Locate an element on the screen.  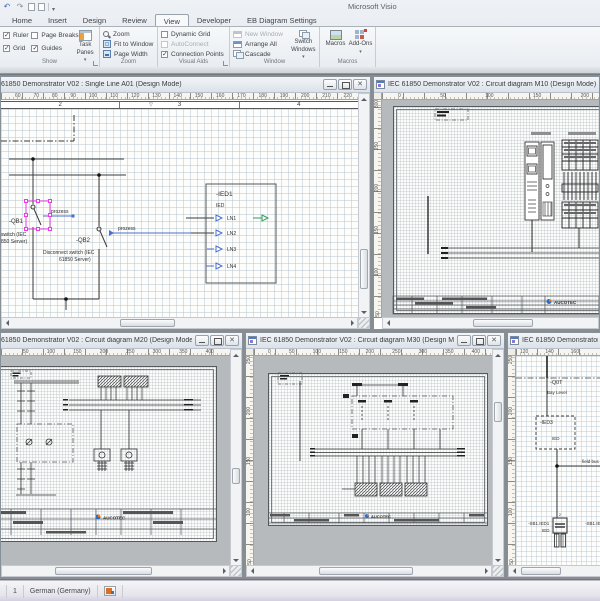
circuit-m20-diagram: AUCOTEC is located at coordinates (115, 461).